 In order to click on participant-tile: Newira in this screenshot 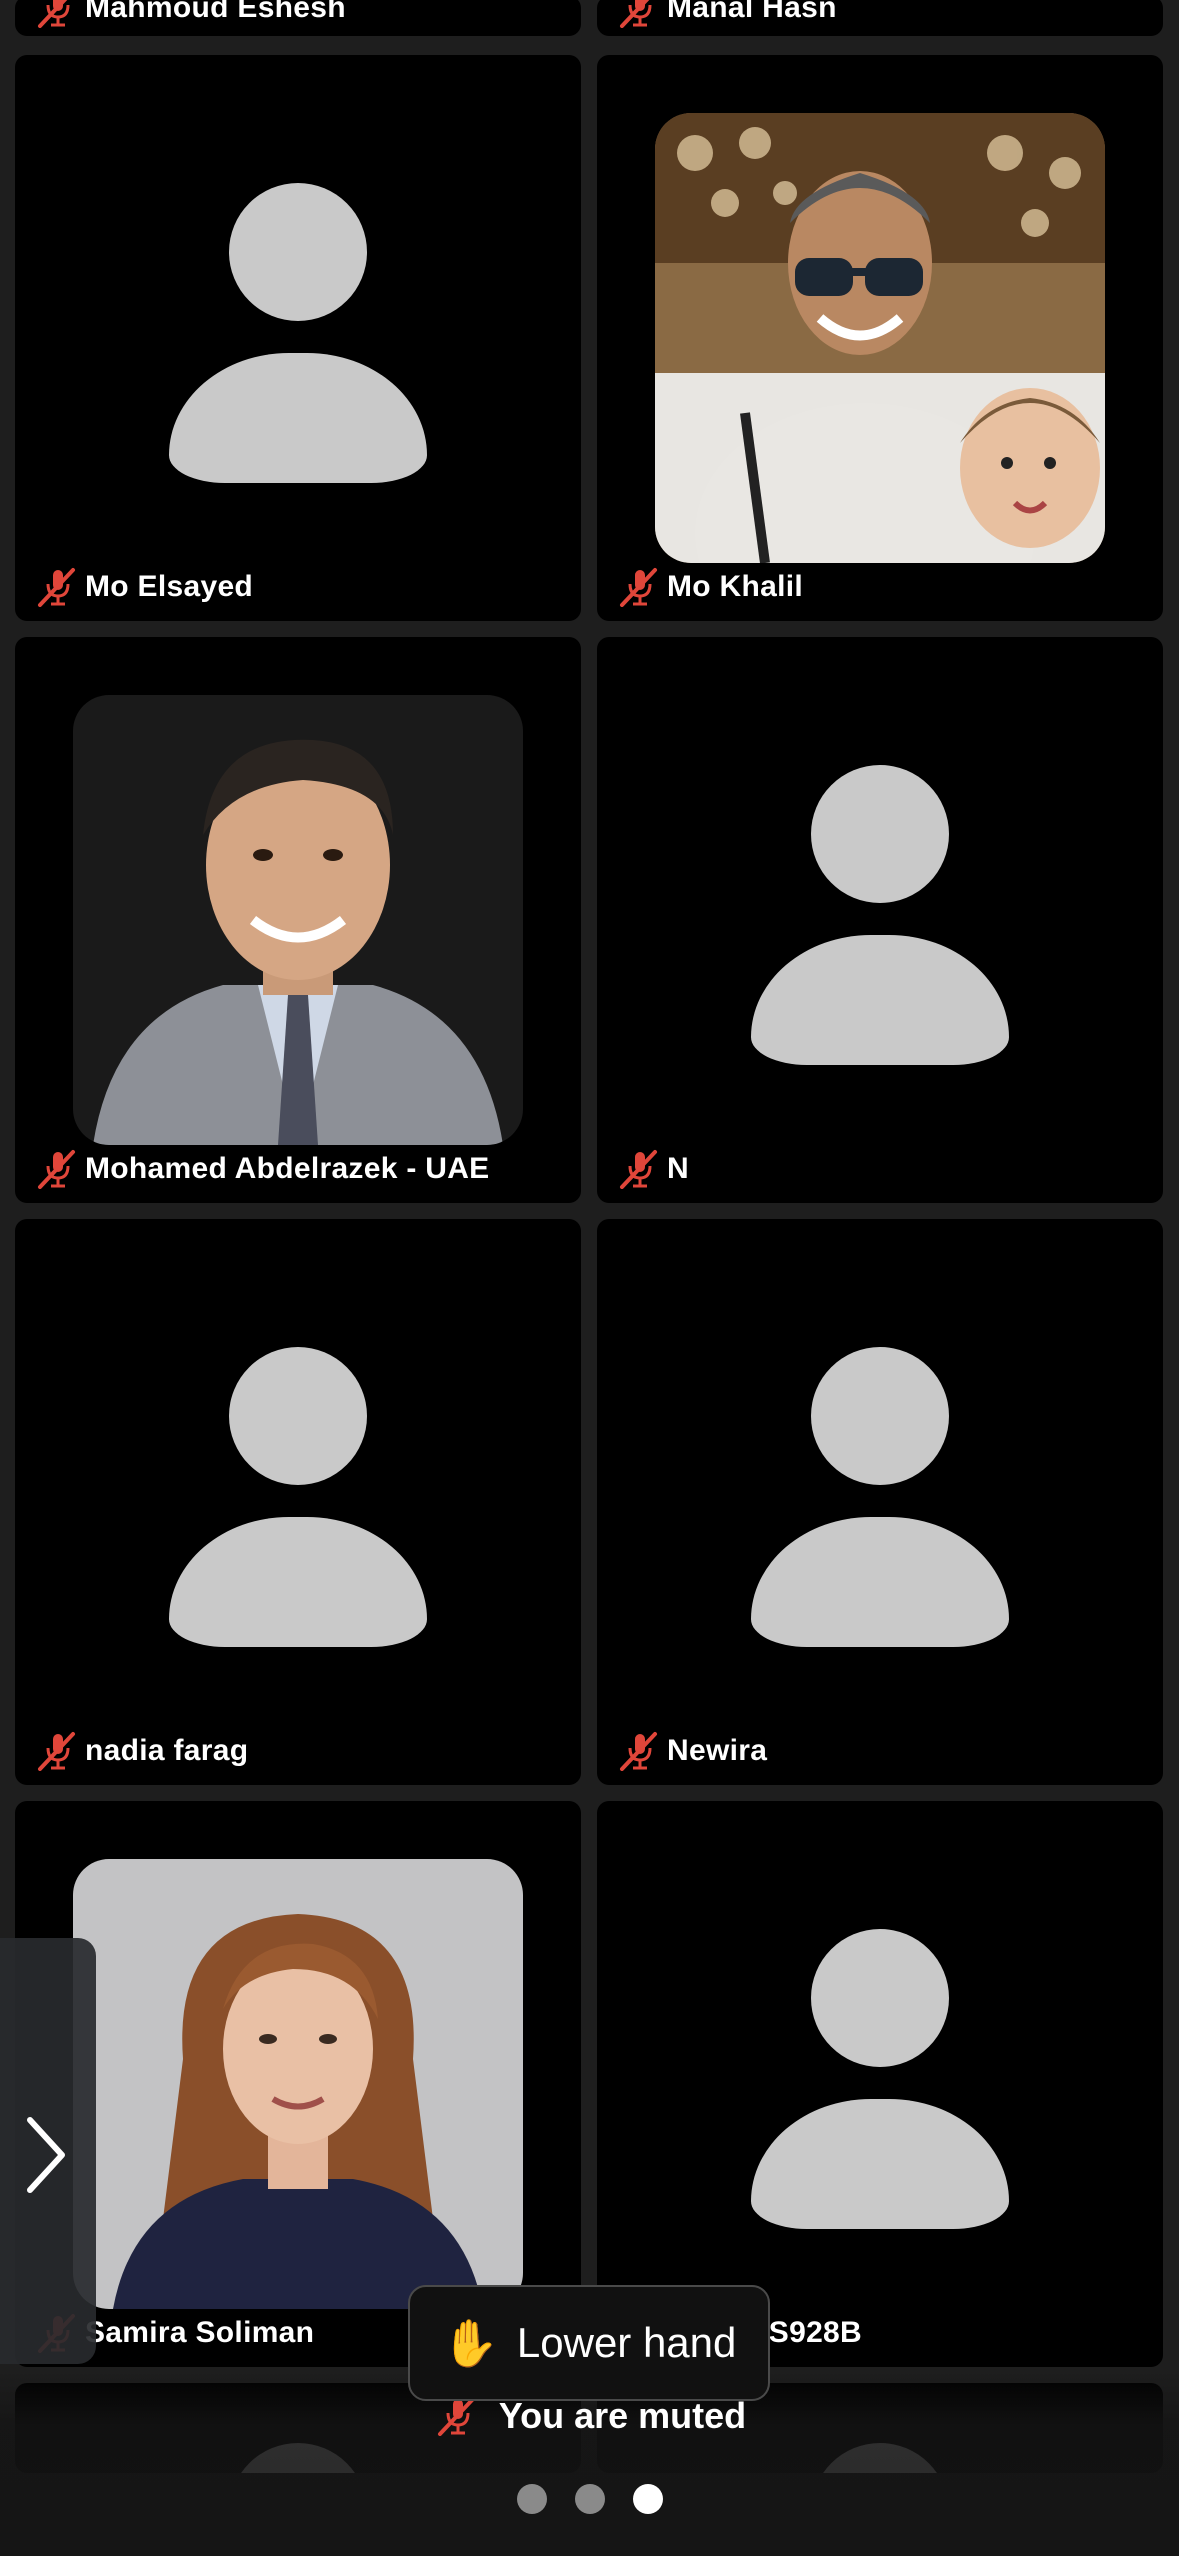, I will do `click(880, 1502)`.